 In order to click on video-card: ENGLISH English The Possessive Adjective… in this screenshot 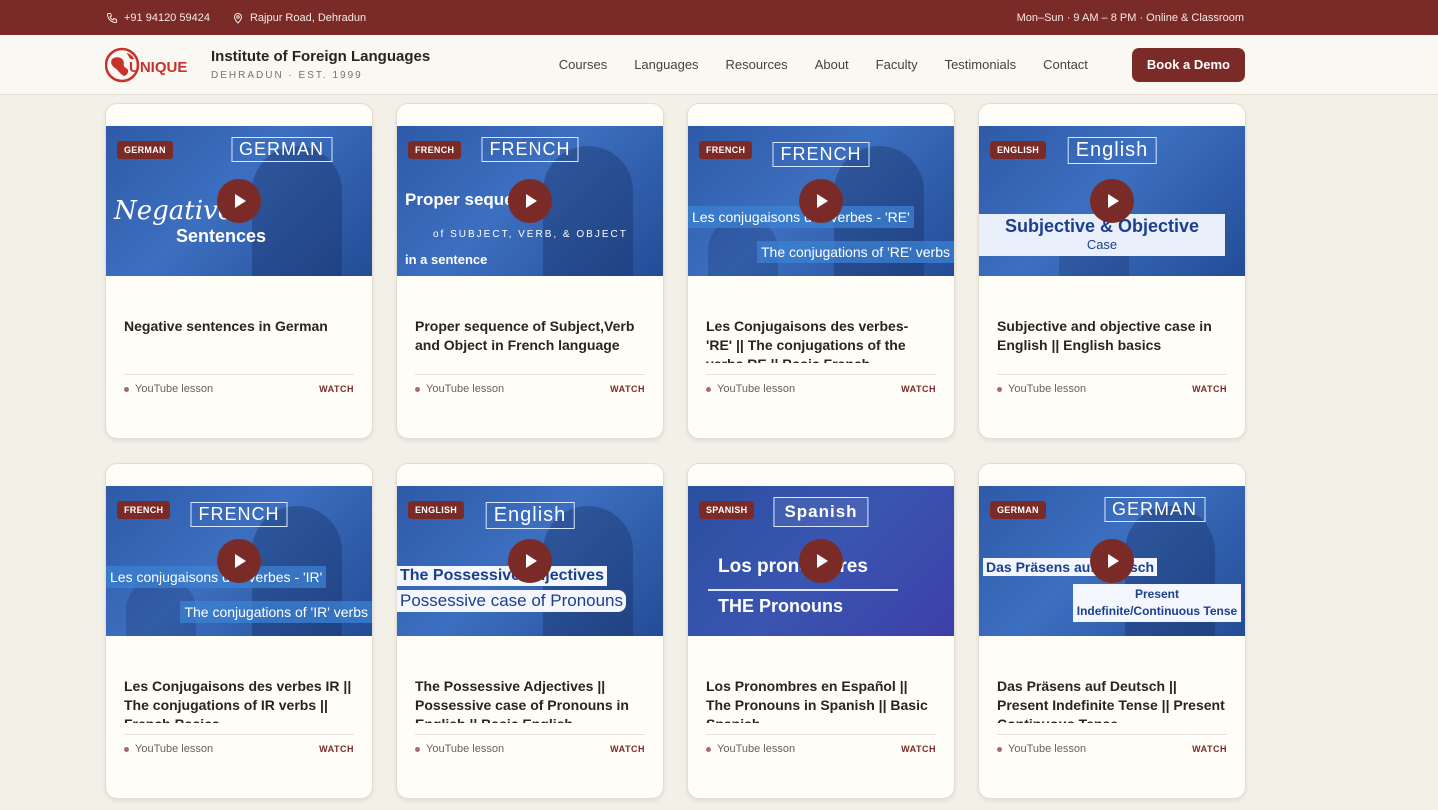, I will do `click(530, 631)`.